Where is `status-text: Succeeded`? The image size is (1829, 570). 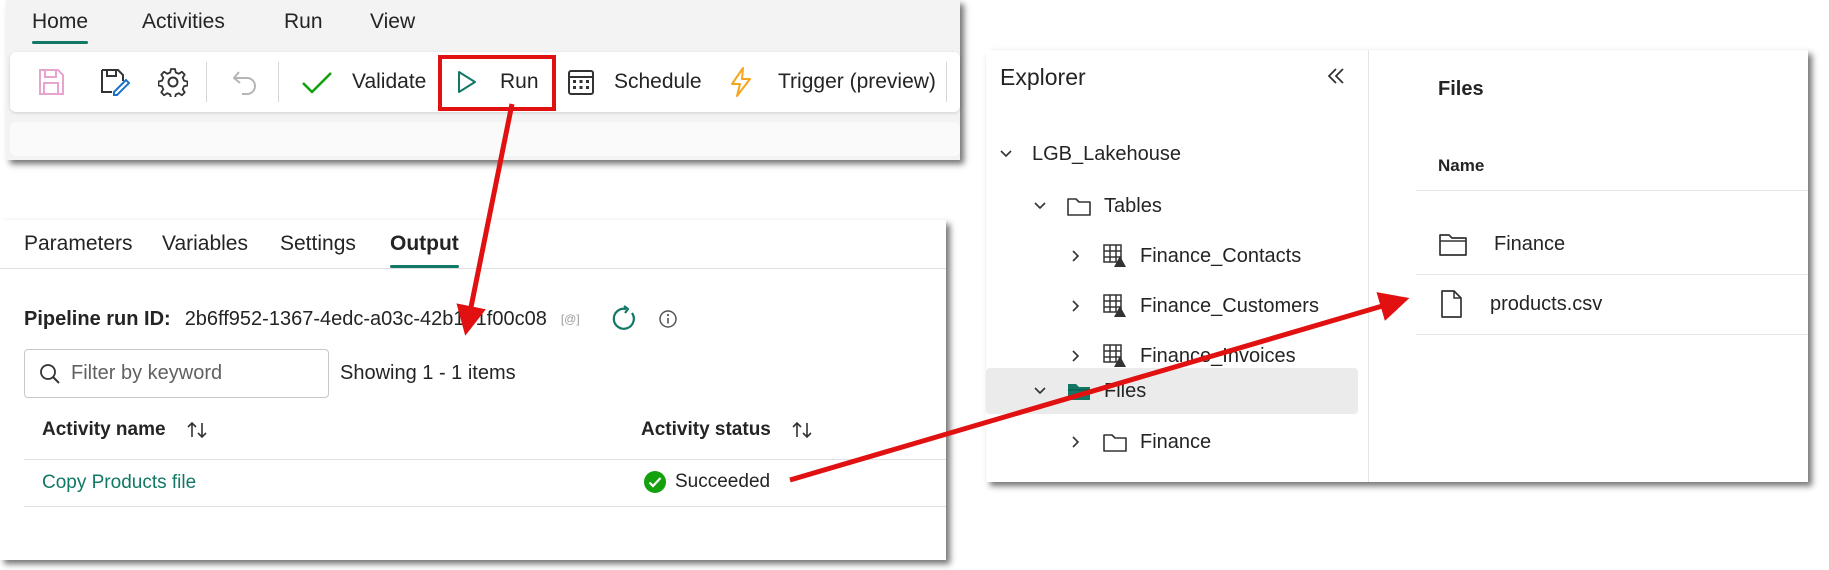
status-text: Succeeded is located at coordinates (723, 481).